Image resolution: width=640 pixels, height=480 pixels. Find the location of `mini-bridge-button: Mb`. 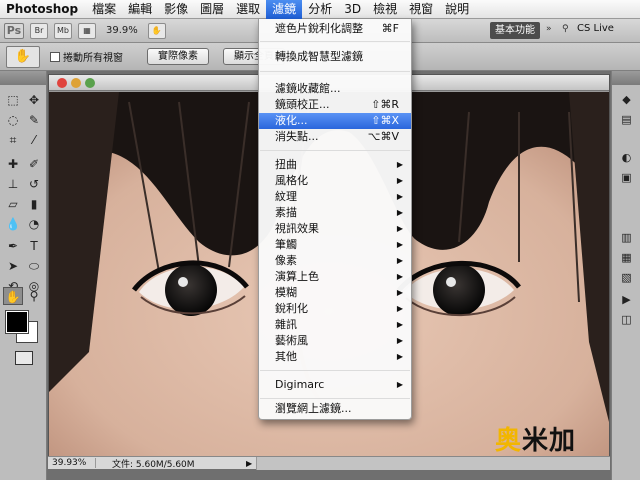

mini-bridge-button: Mb is located at coordinates (63, 30).